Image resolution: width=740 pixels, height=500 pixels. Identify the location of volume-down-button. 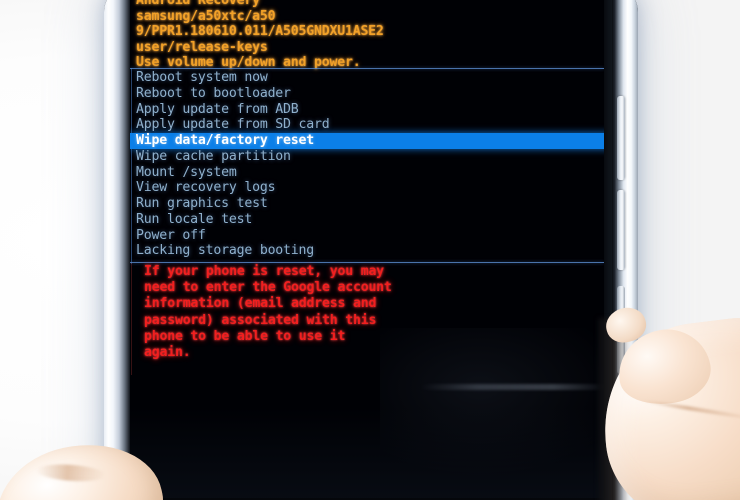
(621, 230).